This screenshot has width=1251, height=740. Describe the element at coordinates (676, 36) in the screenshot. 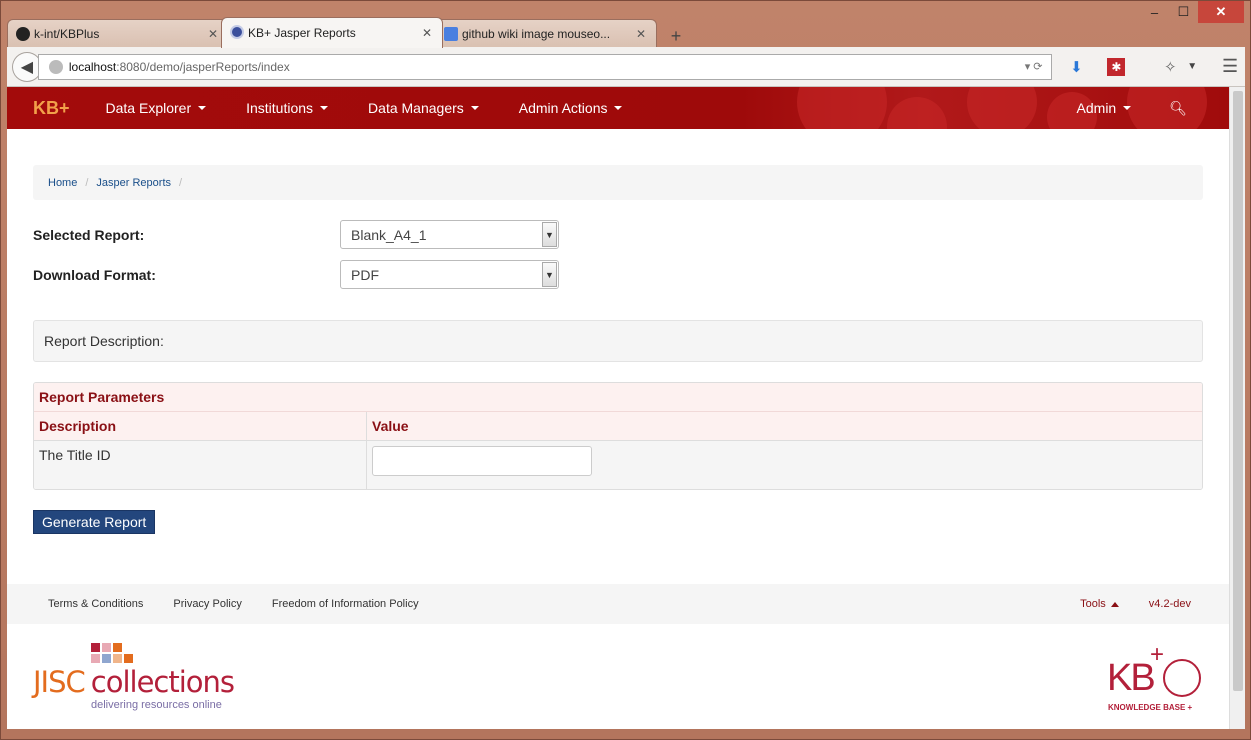

I see `new-tab-button: +` at that location.